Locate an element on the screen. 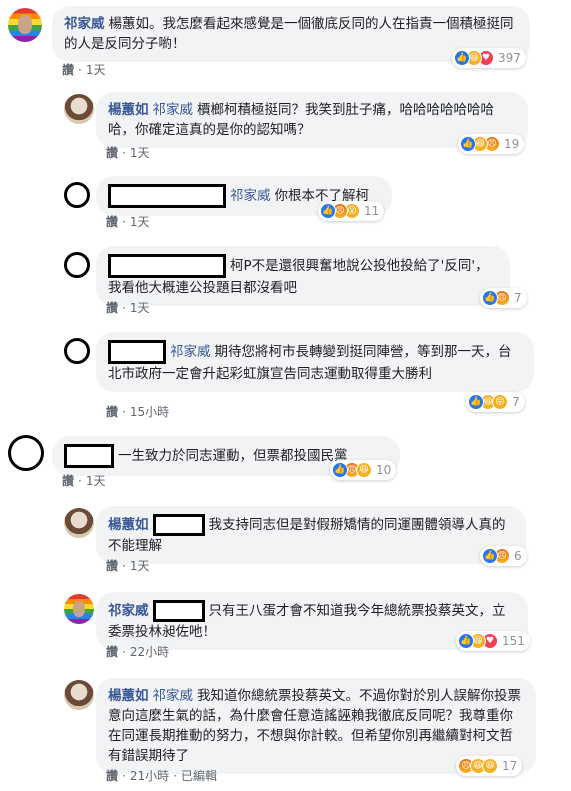 This screenshot has height=791, width=571. reaction-summary: 👍 😠 7 is located at coordinates (503, 298).